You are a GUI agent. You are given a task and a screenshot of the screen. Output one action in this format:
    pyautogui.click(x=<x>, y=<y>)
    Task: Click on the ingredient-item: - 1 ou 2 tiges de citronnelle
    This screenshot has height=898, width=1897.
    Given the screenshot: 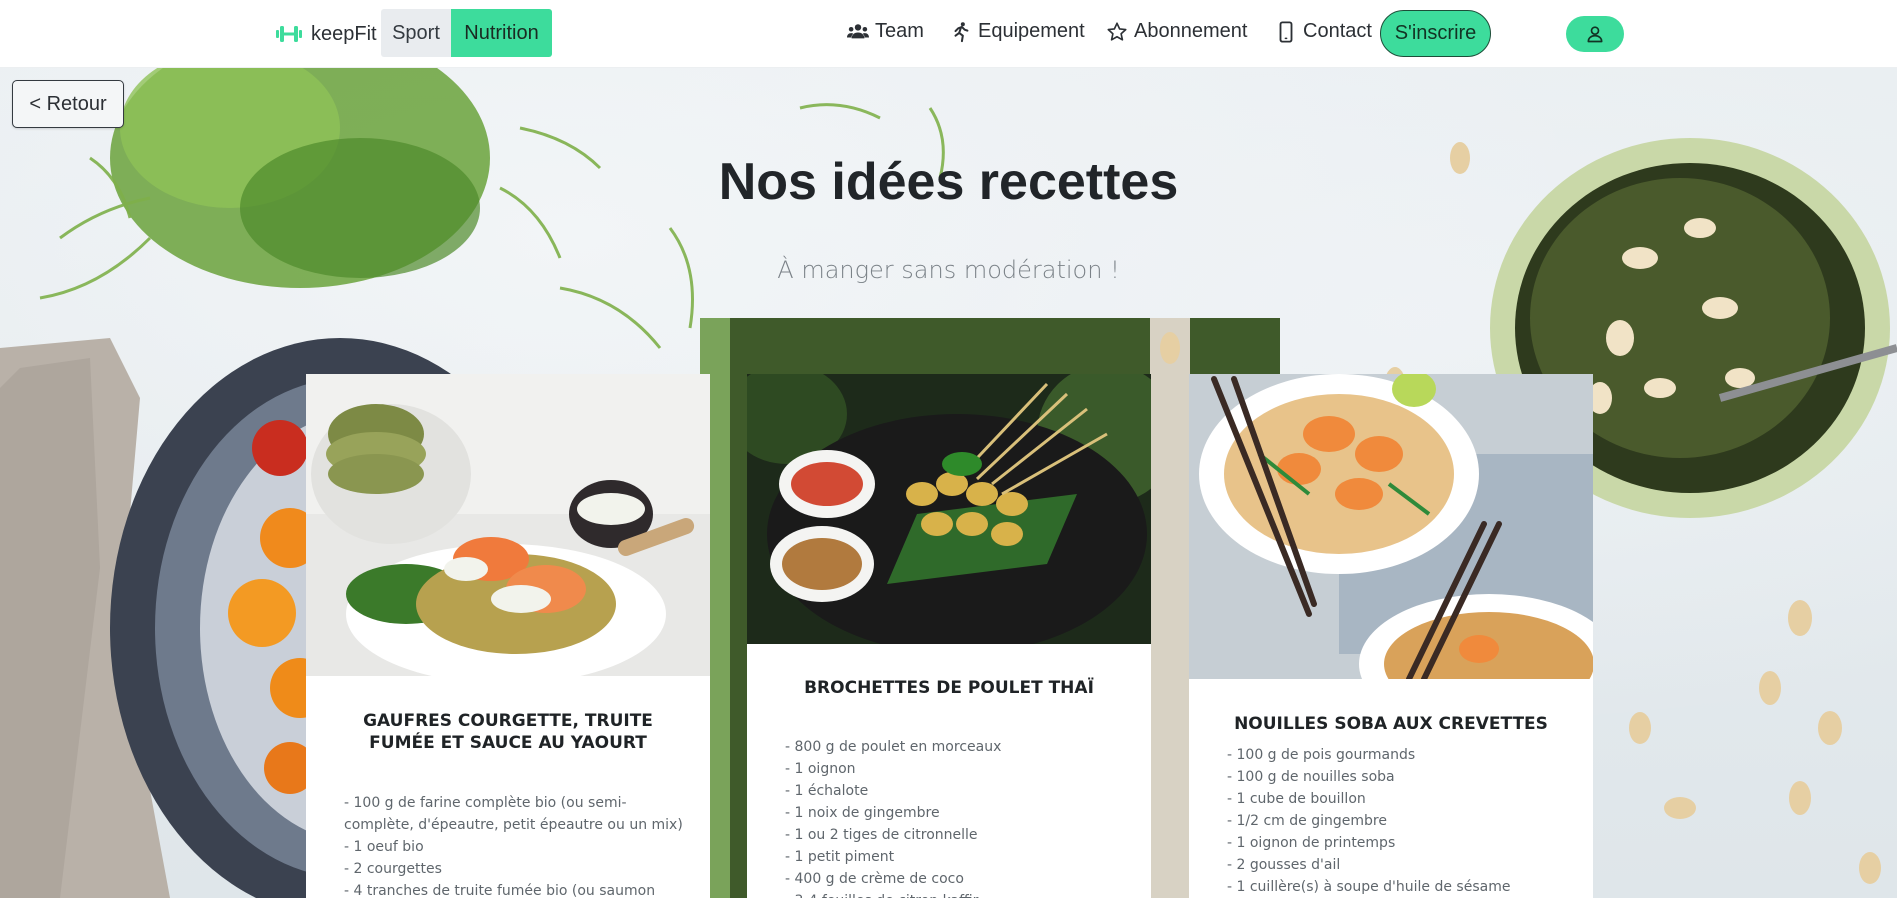 What is the action you would take?
    pyautogui.click(x=881, y=835)
    